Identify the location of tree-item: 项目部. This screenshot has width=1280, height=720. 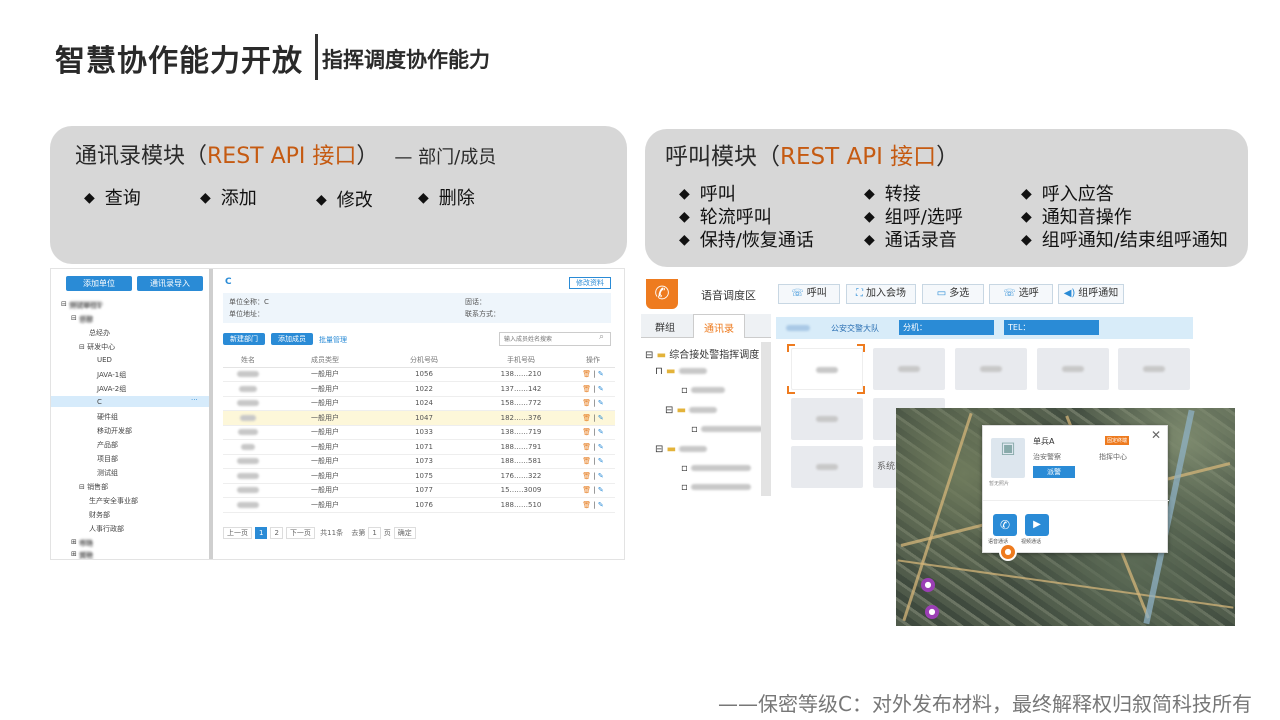
(107, 459).